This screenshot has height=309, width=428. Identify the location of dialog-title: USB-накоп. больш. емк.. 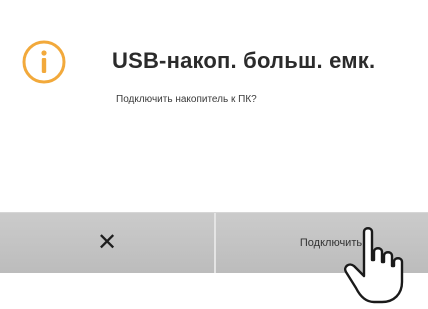
(244, 60).